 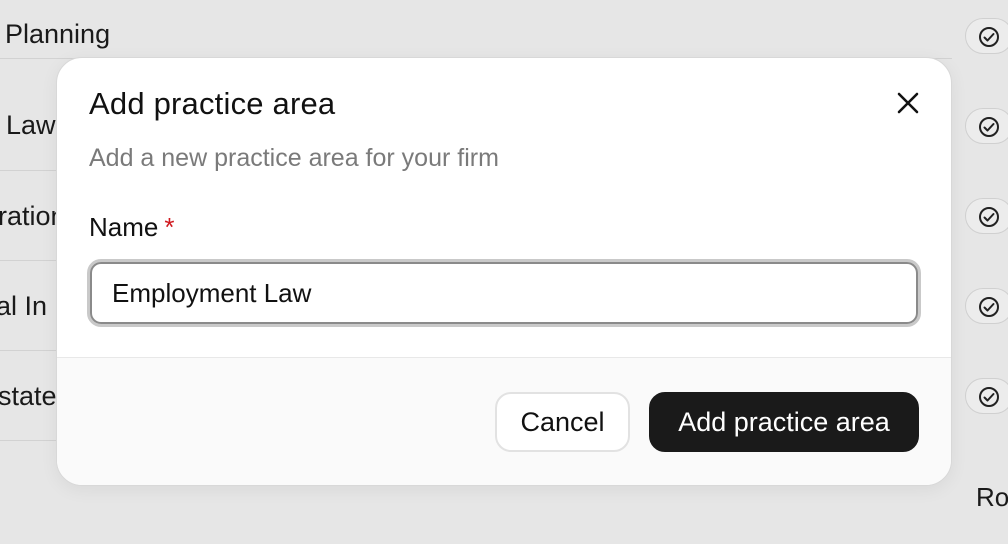 What do you see at coordinates (31, 125) in the screenshot?
I see `list-item-label: Law` at bounding box center [31, 125].